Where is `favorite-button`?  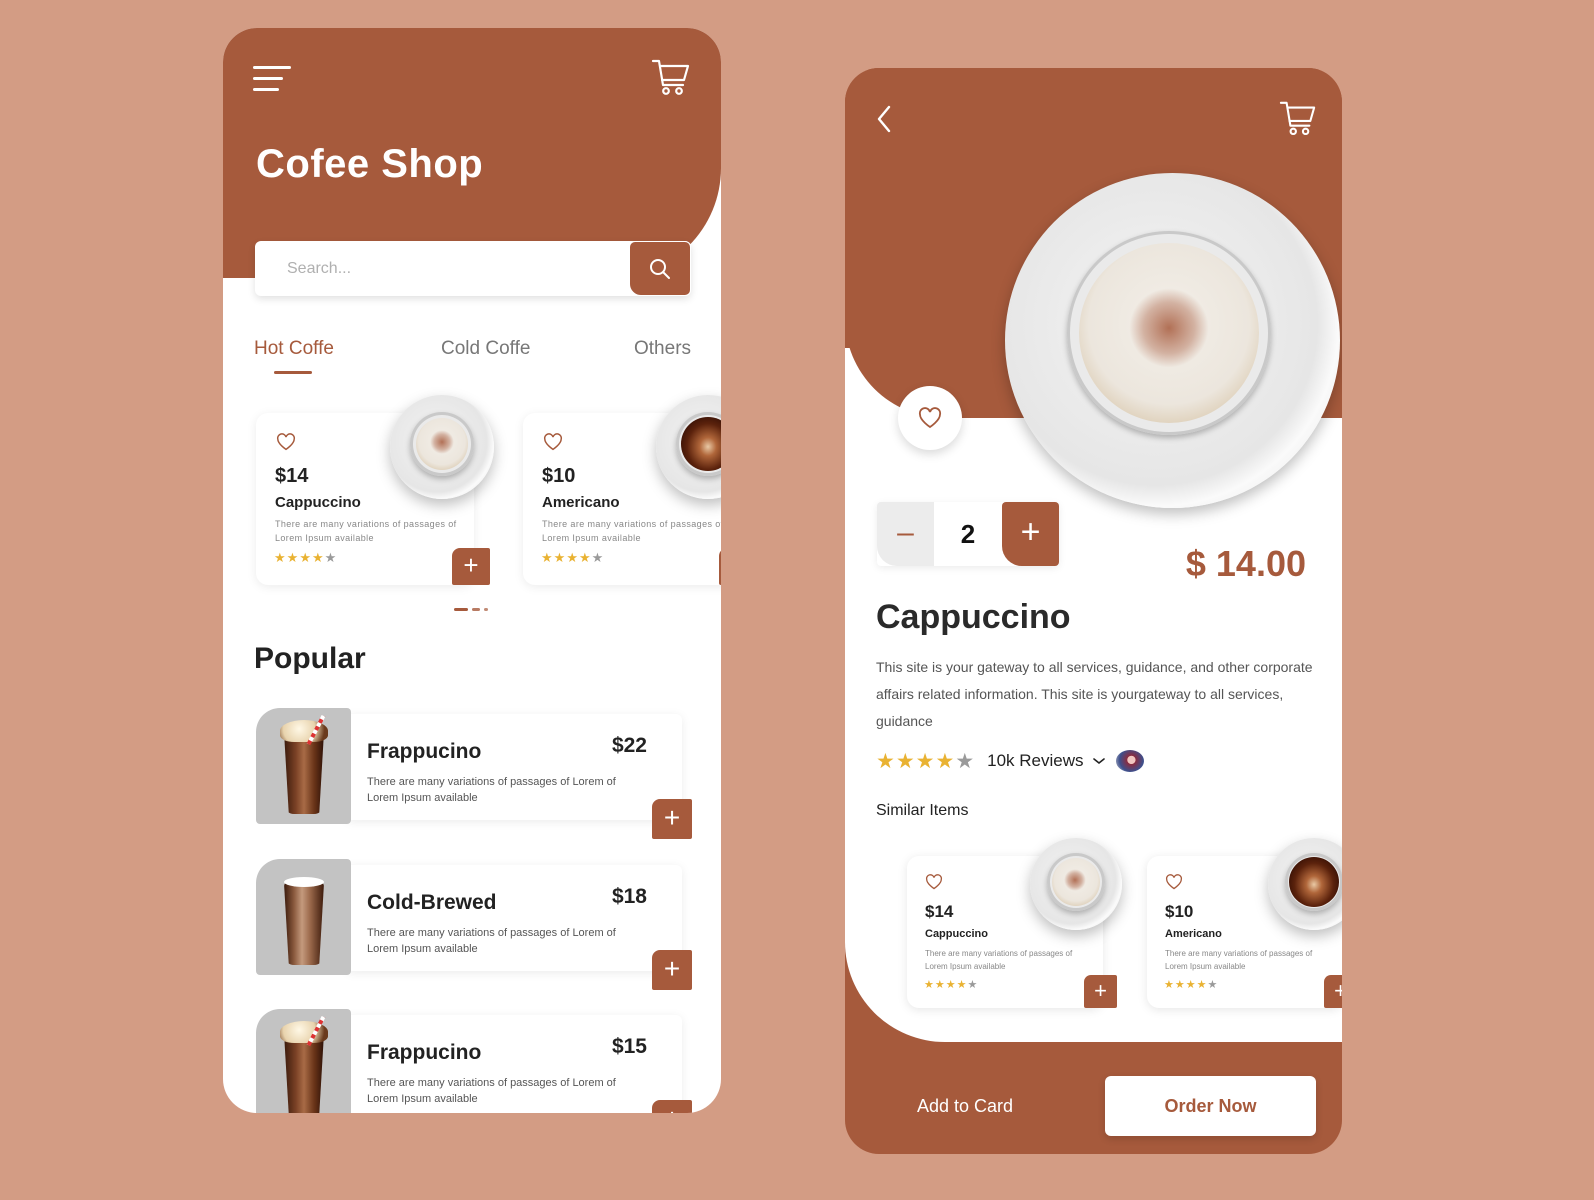
favorite-button is located at coordinates (930, 418).